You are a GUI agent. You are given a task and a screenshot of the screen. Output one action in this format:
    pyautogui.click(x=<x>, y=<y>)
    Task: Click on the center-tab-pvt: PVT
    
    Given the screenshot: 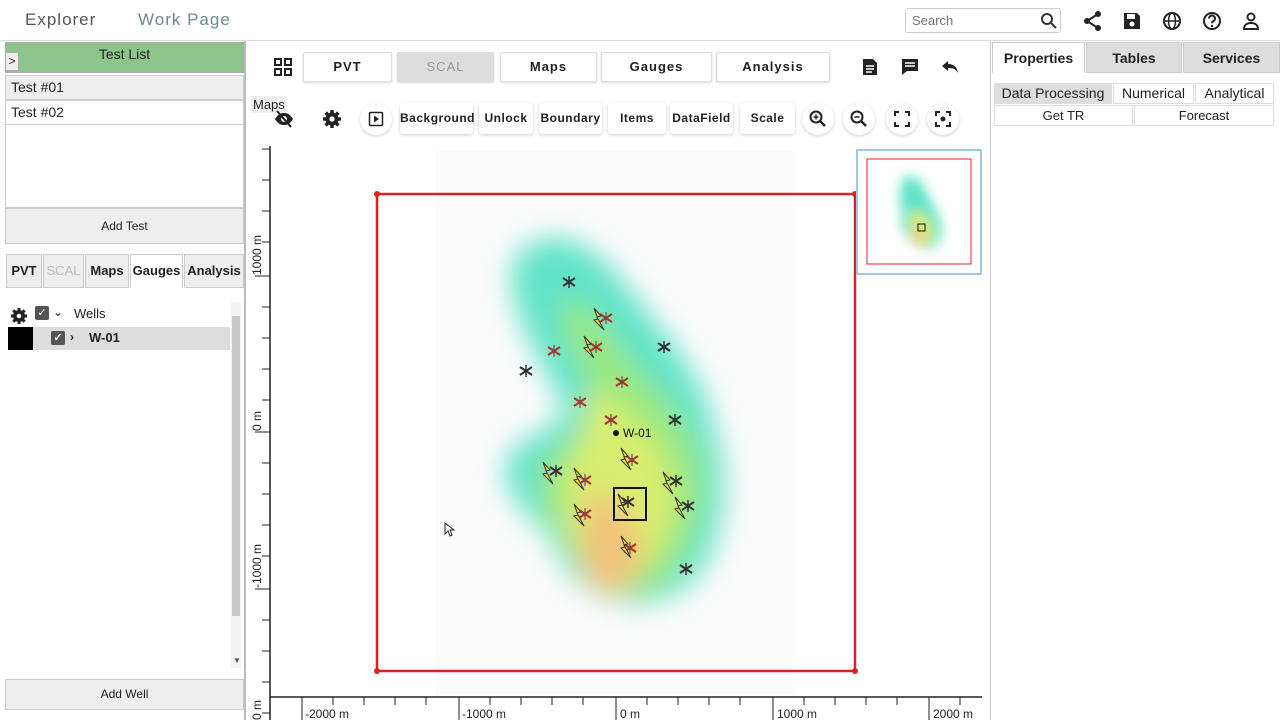 What is the action you would take?
    pyautogui.click(x=347, y=67)
    